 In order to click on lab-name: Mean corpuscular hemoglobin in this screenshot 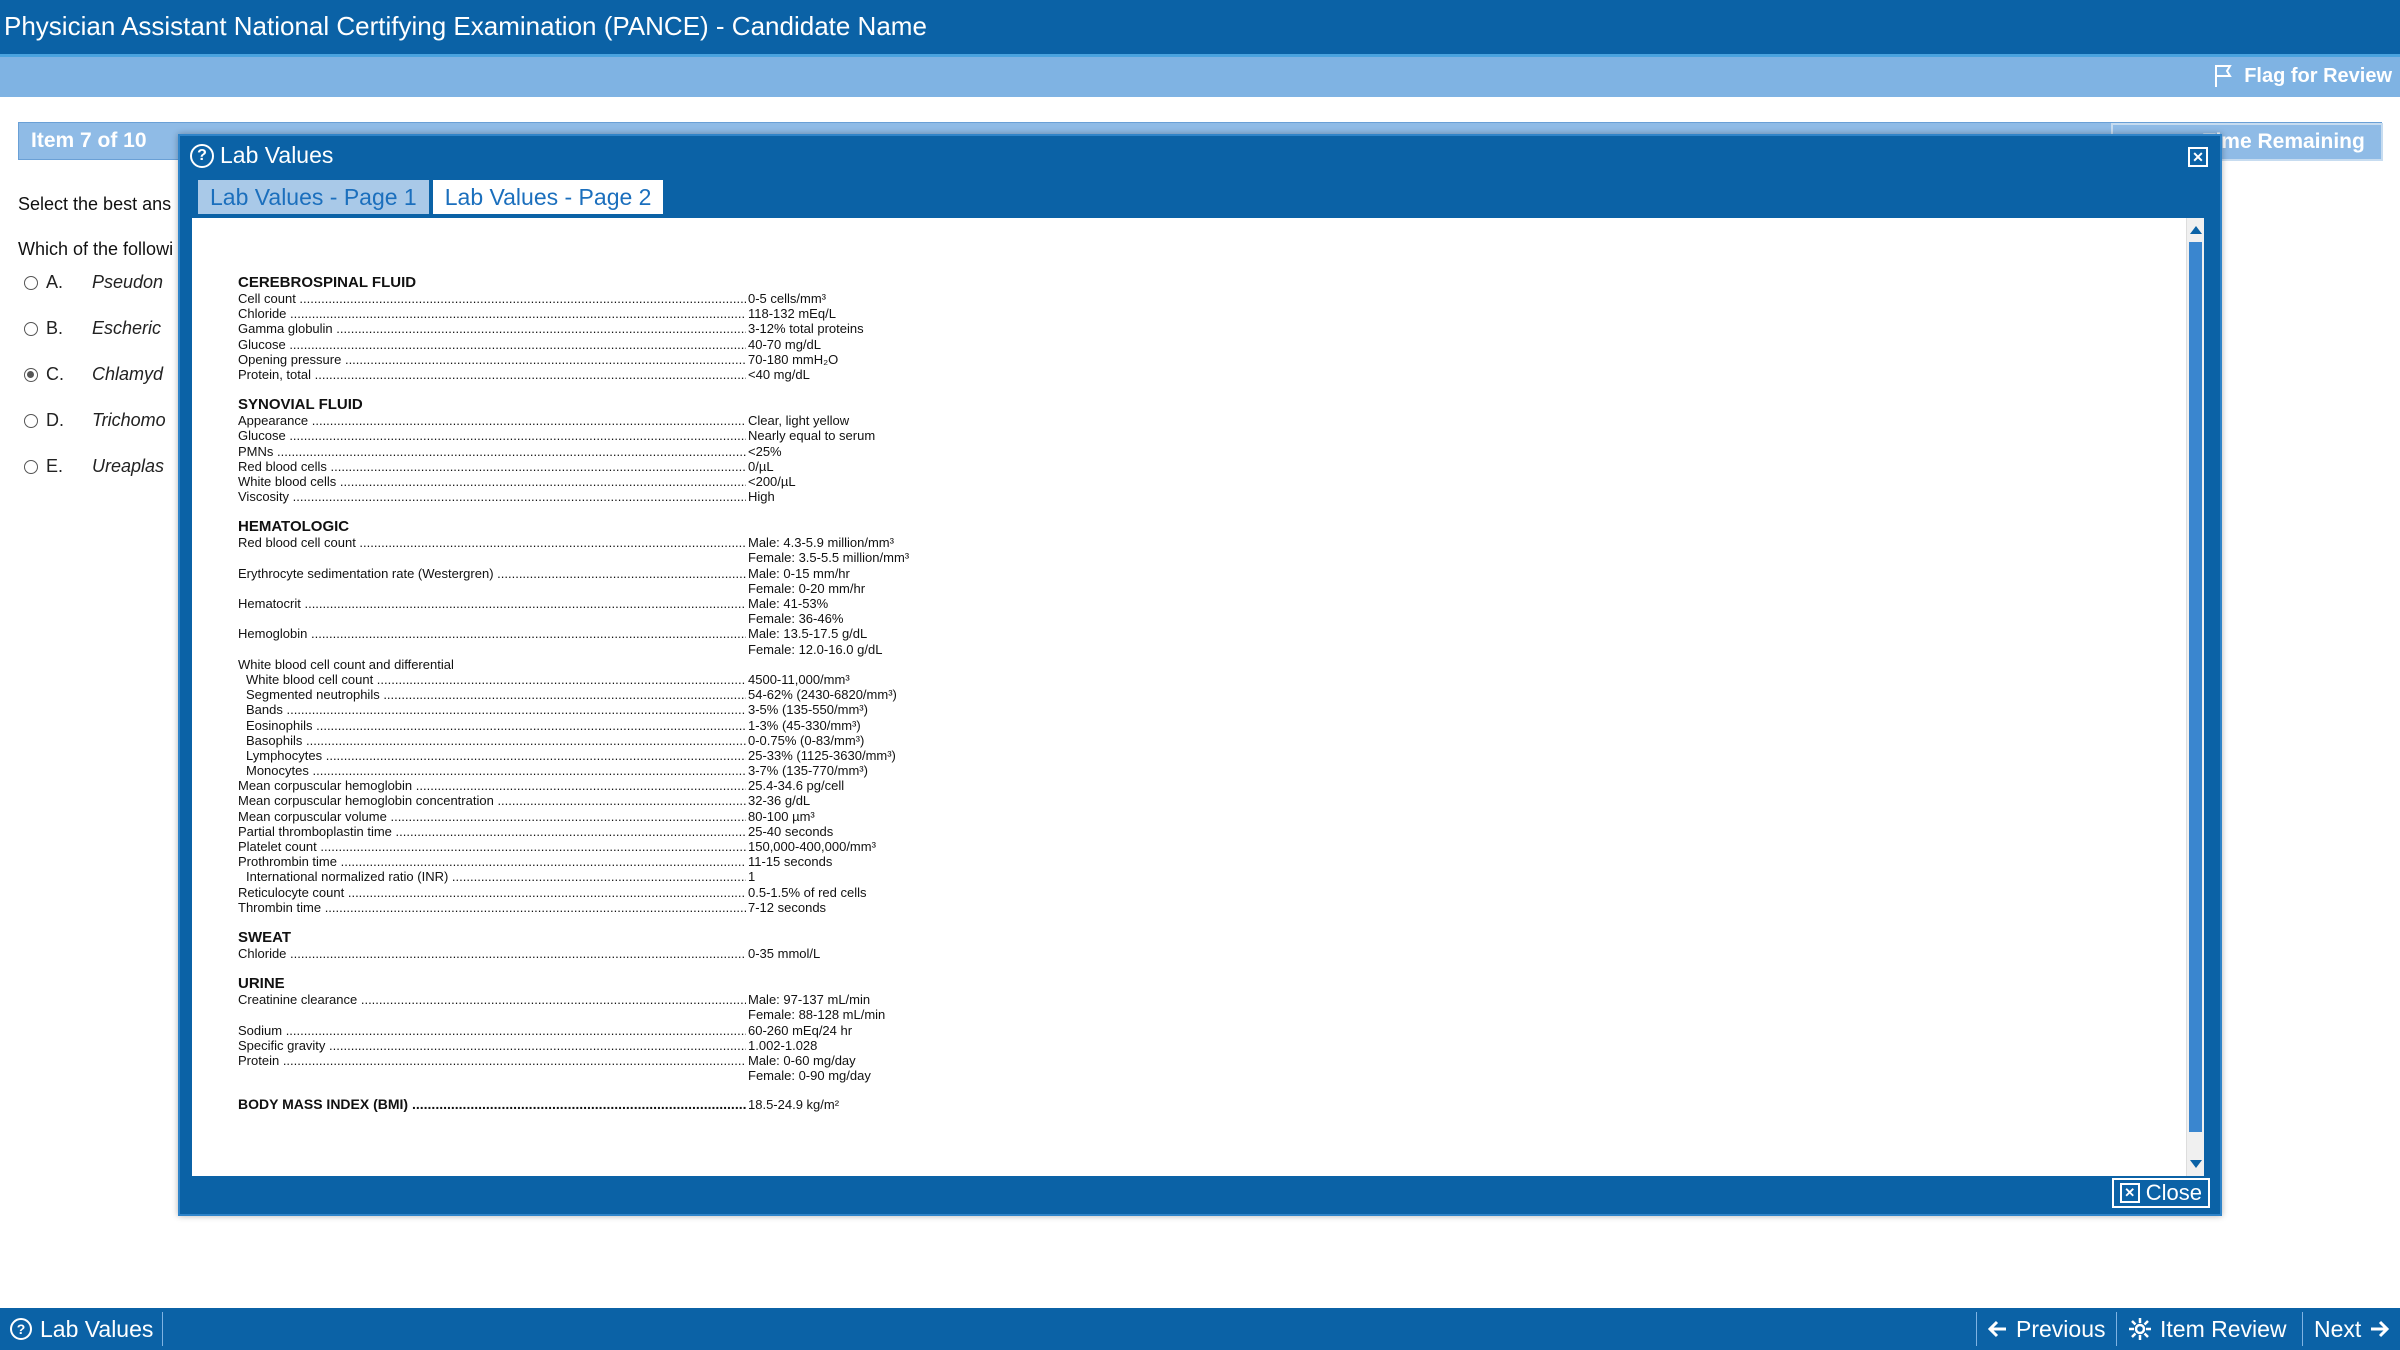, I will do `click(492, 785)`.